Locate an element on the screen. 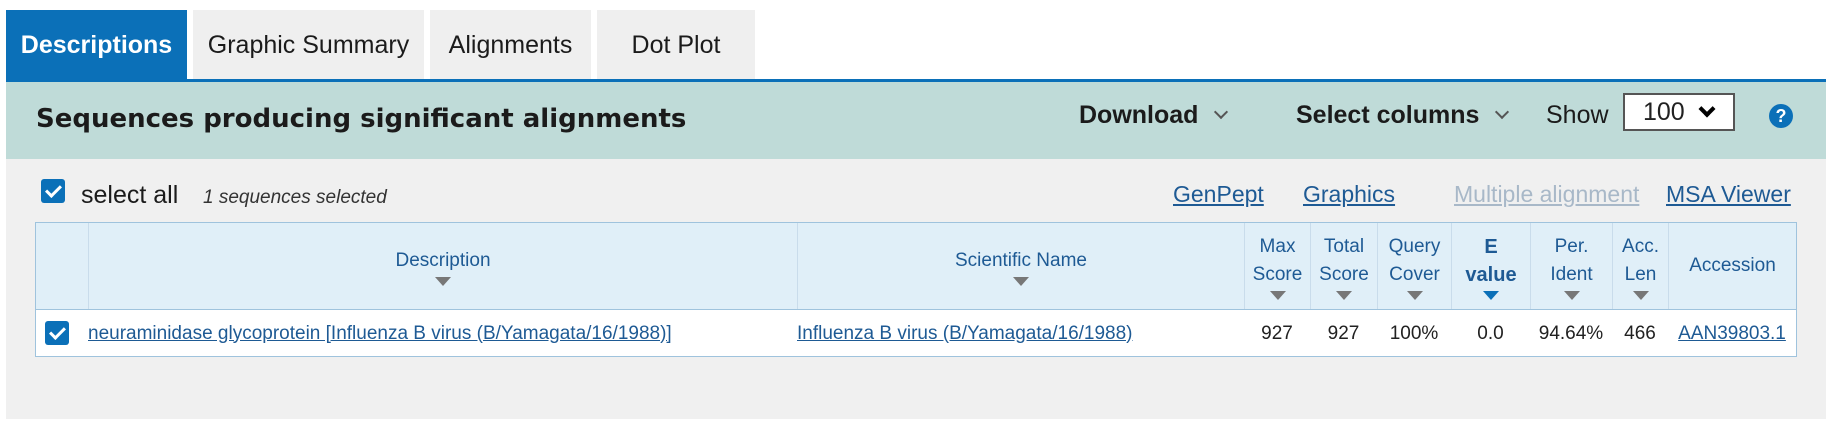 The width and height of the screenshot is (1831, 423). column-header-e-value: E value is located at coordinates (1490, 266).